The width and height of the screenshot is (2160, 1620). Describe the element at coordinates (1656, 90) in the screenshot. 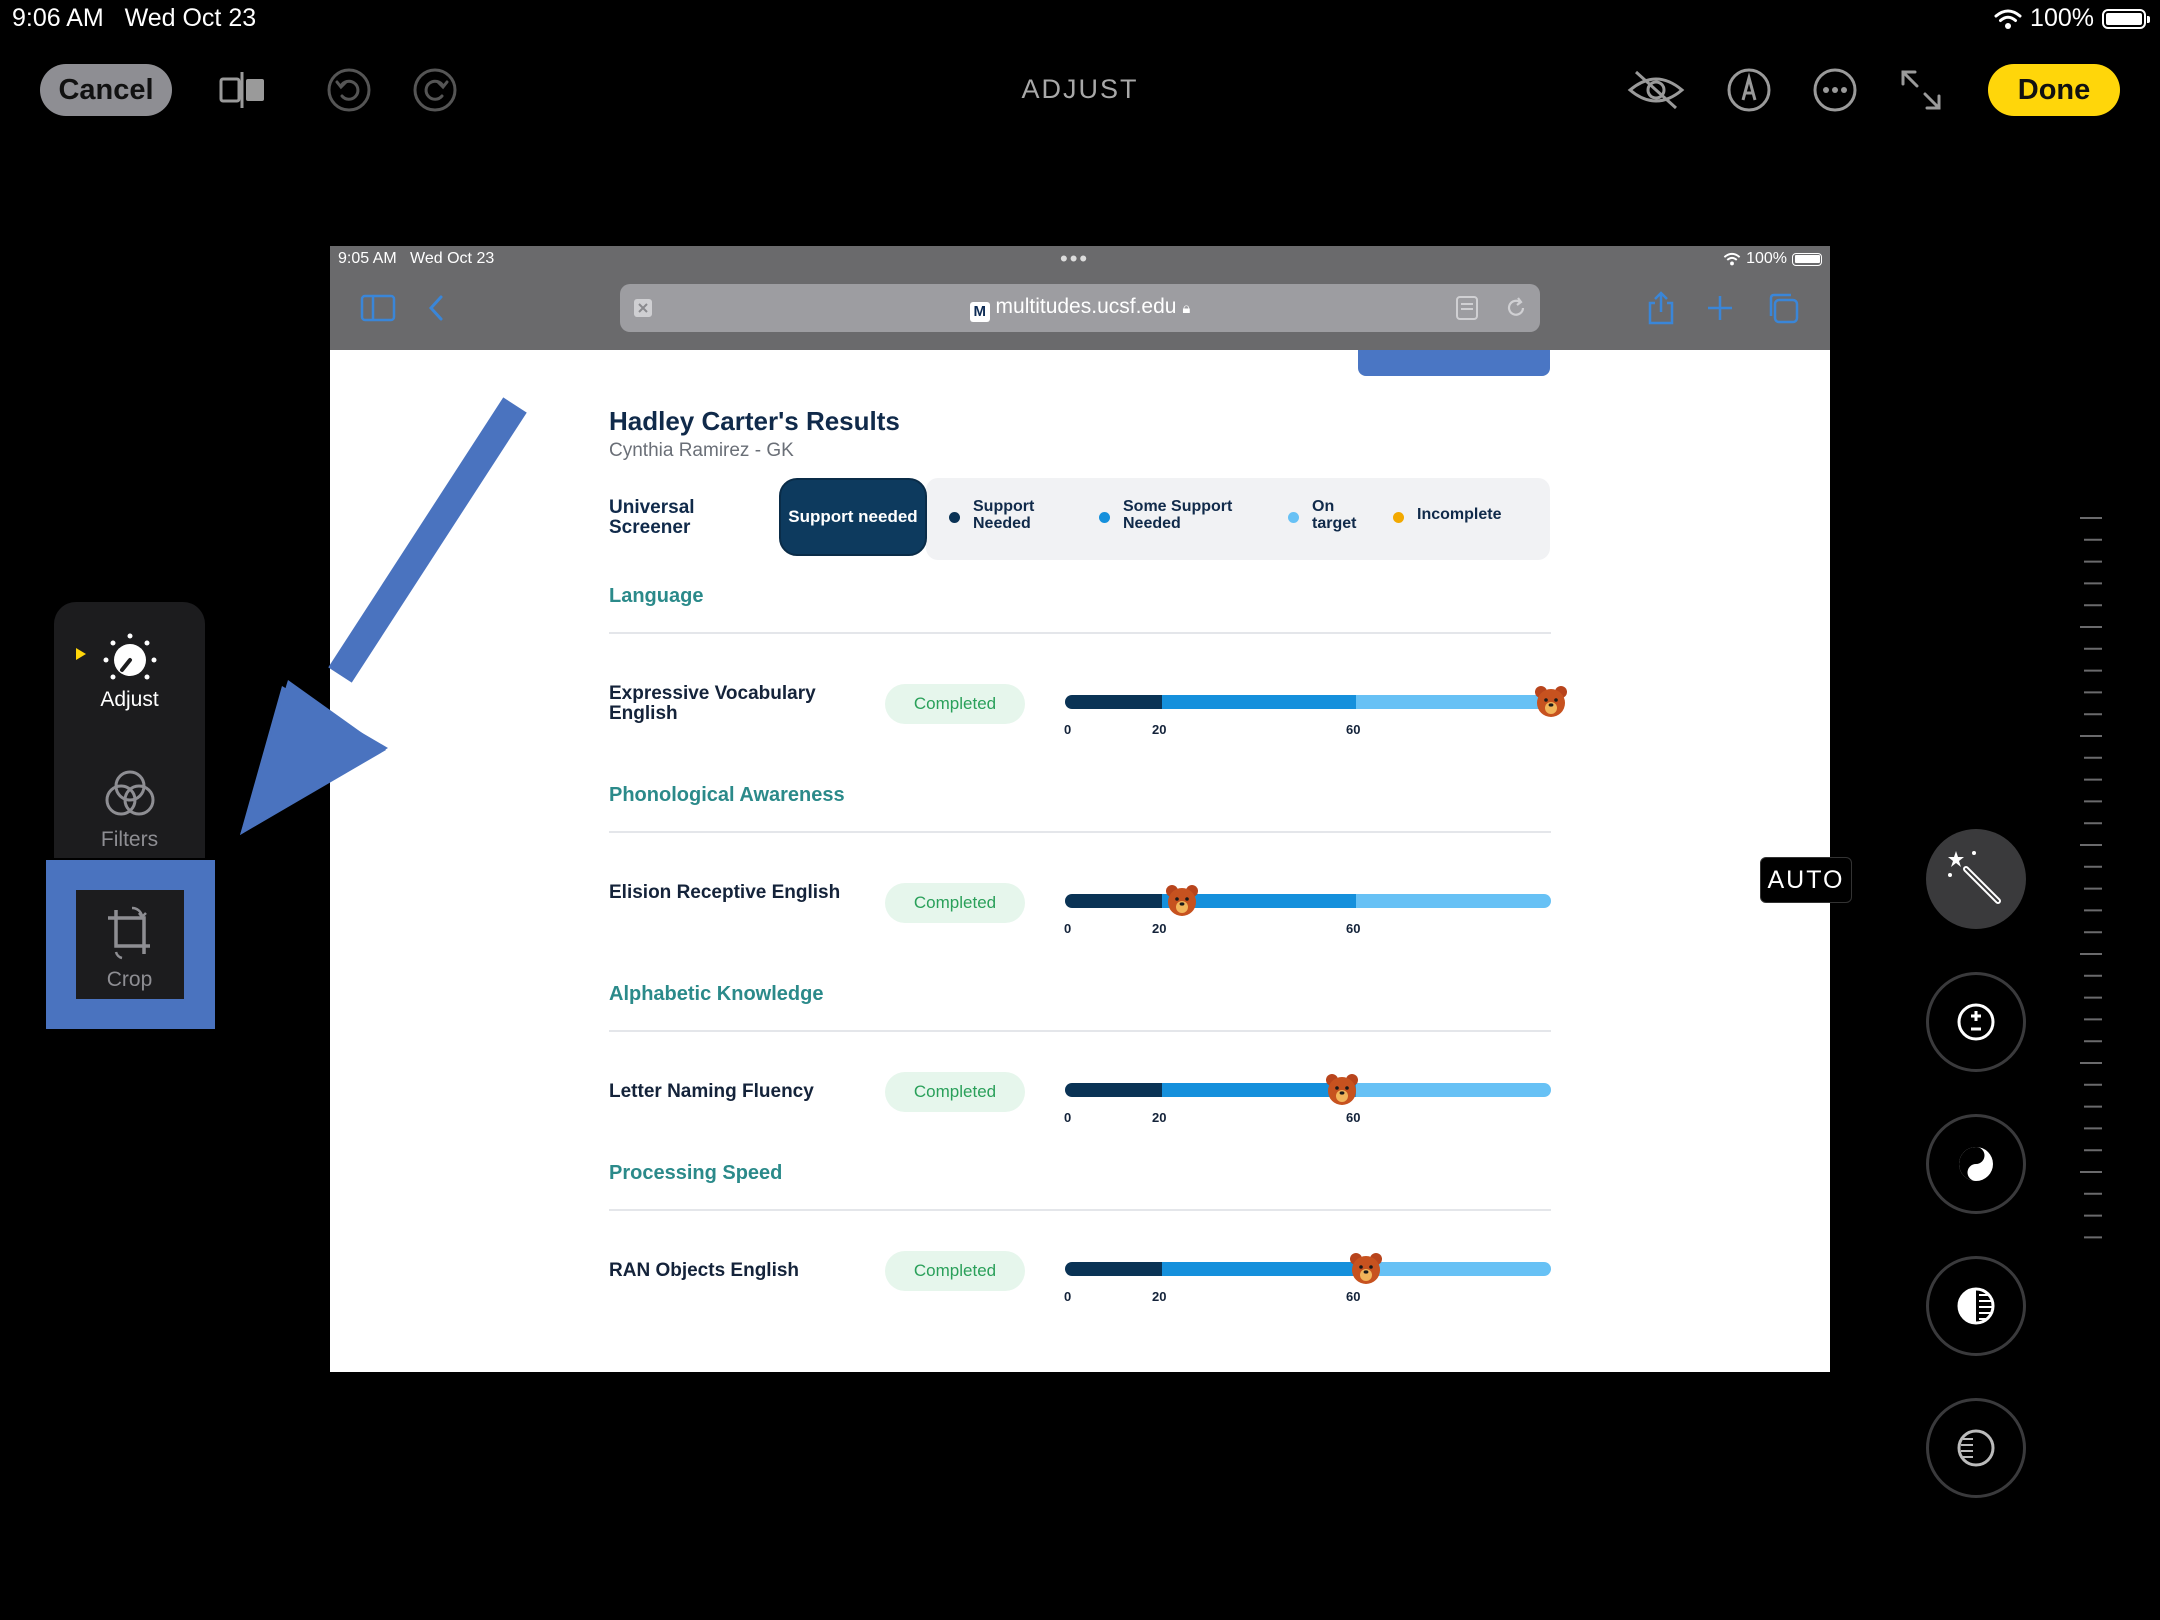

I see `hide-eye-icon` at that location.